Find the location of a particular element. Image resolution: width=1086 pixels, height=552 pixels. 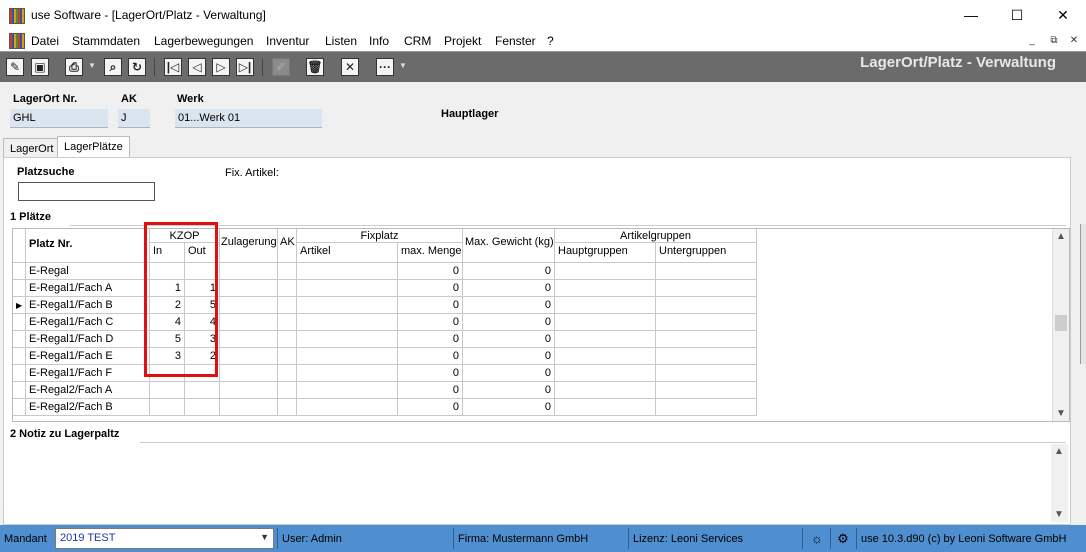

col-header-untergruppen: Untergruppen is located at coordinates (706, 253).